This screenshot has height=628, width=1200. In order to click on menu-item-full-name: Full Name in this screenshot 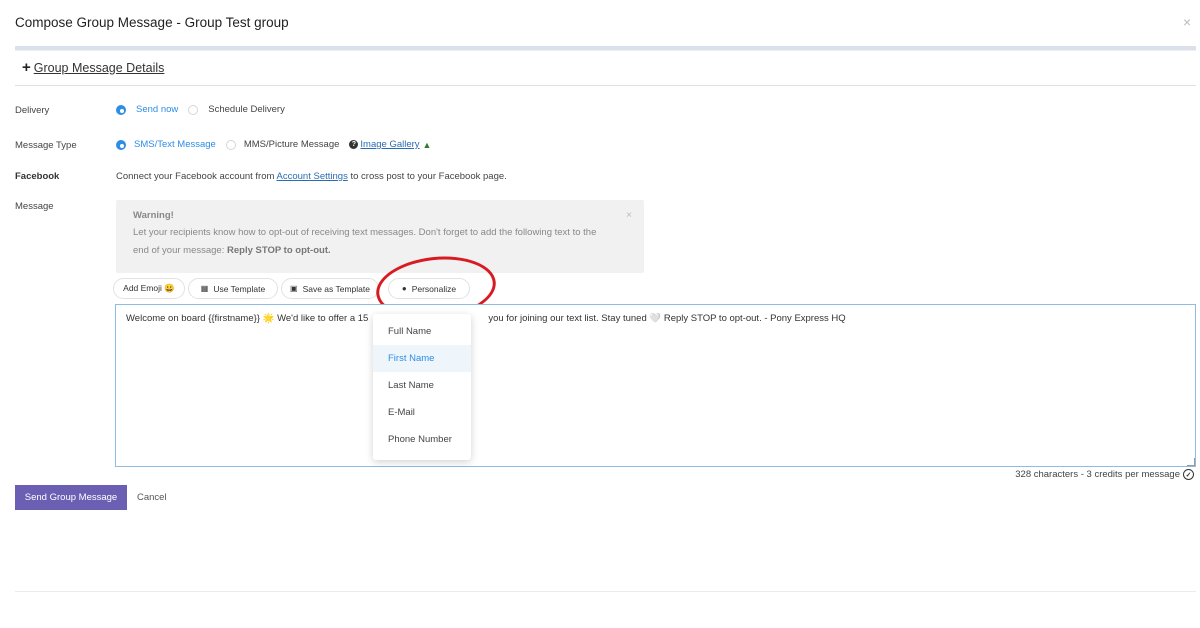, I will do `click(422, 331)`.